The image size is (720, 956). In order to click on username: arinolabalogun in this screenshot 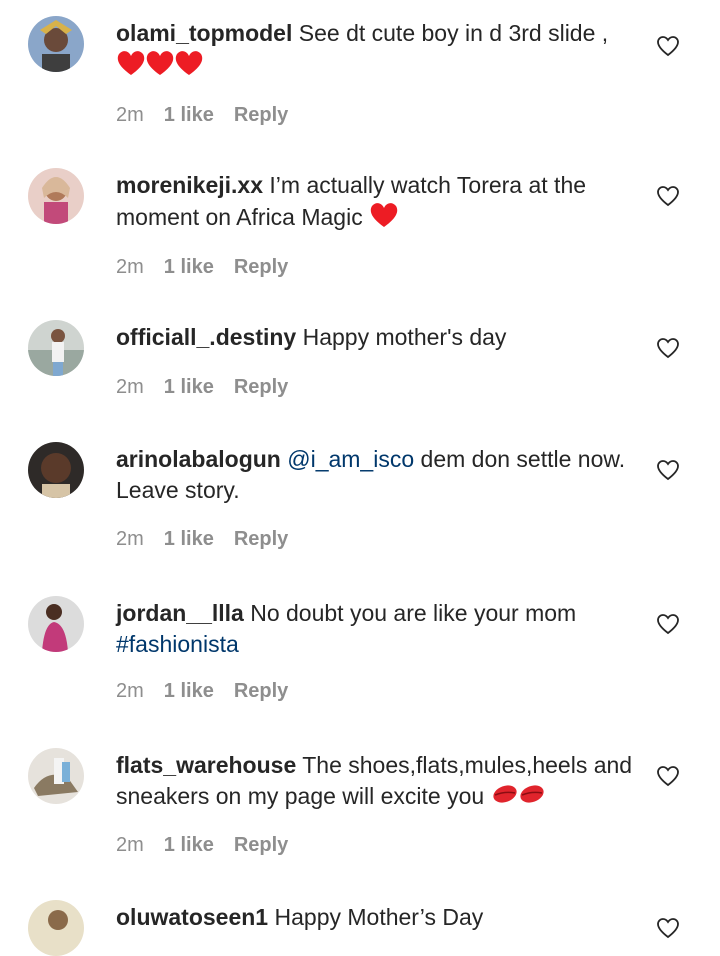, I will do `click(198, 459)`.